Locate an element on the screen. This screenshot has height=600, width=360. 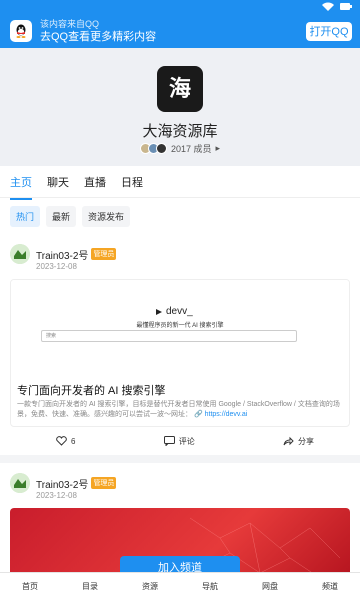
status-bar is located at coordinates (180, 7).